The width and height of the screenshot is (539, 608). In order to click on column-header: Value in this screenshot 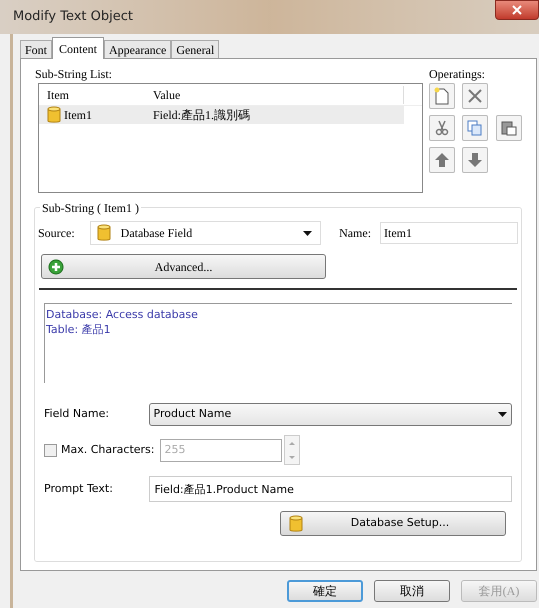, I will do `click(276, 95)`.